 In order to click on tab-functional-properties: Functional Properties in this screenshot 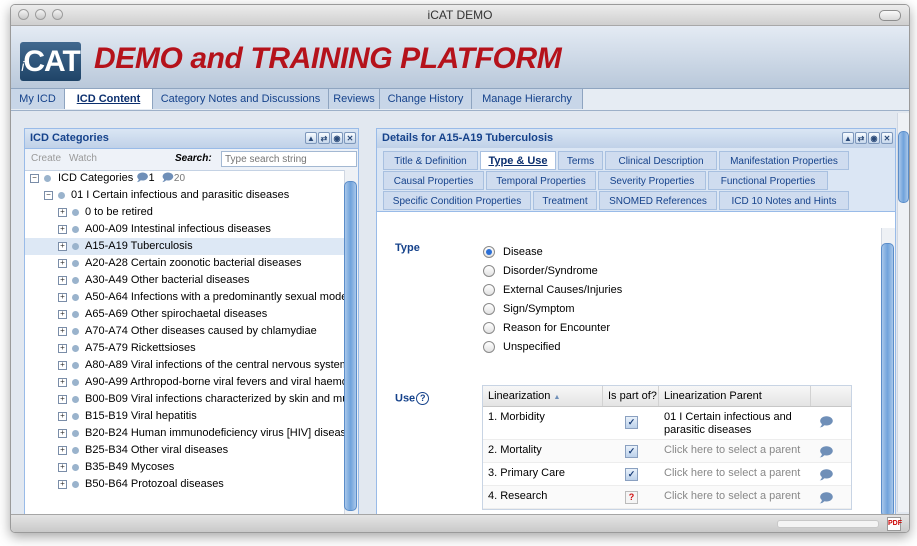, I will do `click(768, 180)`.